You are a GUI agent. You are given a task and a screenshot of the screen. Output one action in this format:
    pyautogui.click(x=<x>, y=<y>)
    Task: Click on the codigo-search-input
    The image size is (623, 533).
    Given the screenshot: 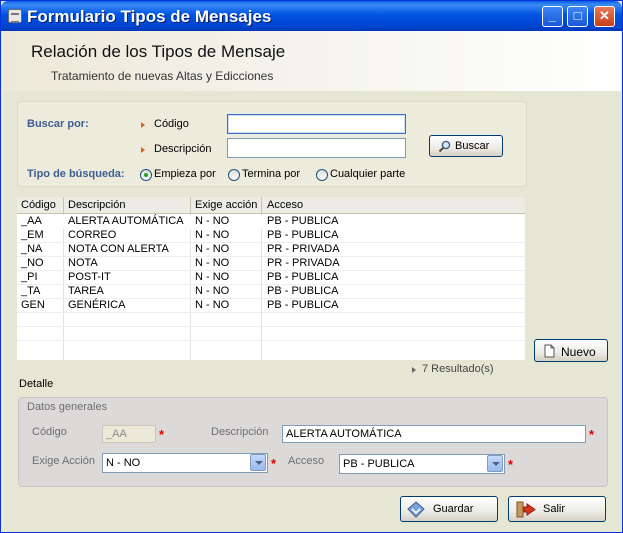 What is the action you would take?
    pyautogui.click(x=316, y=124)
    